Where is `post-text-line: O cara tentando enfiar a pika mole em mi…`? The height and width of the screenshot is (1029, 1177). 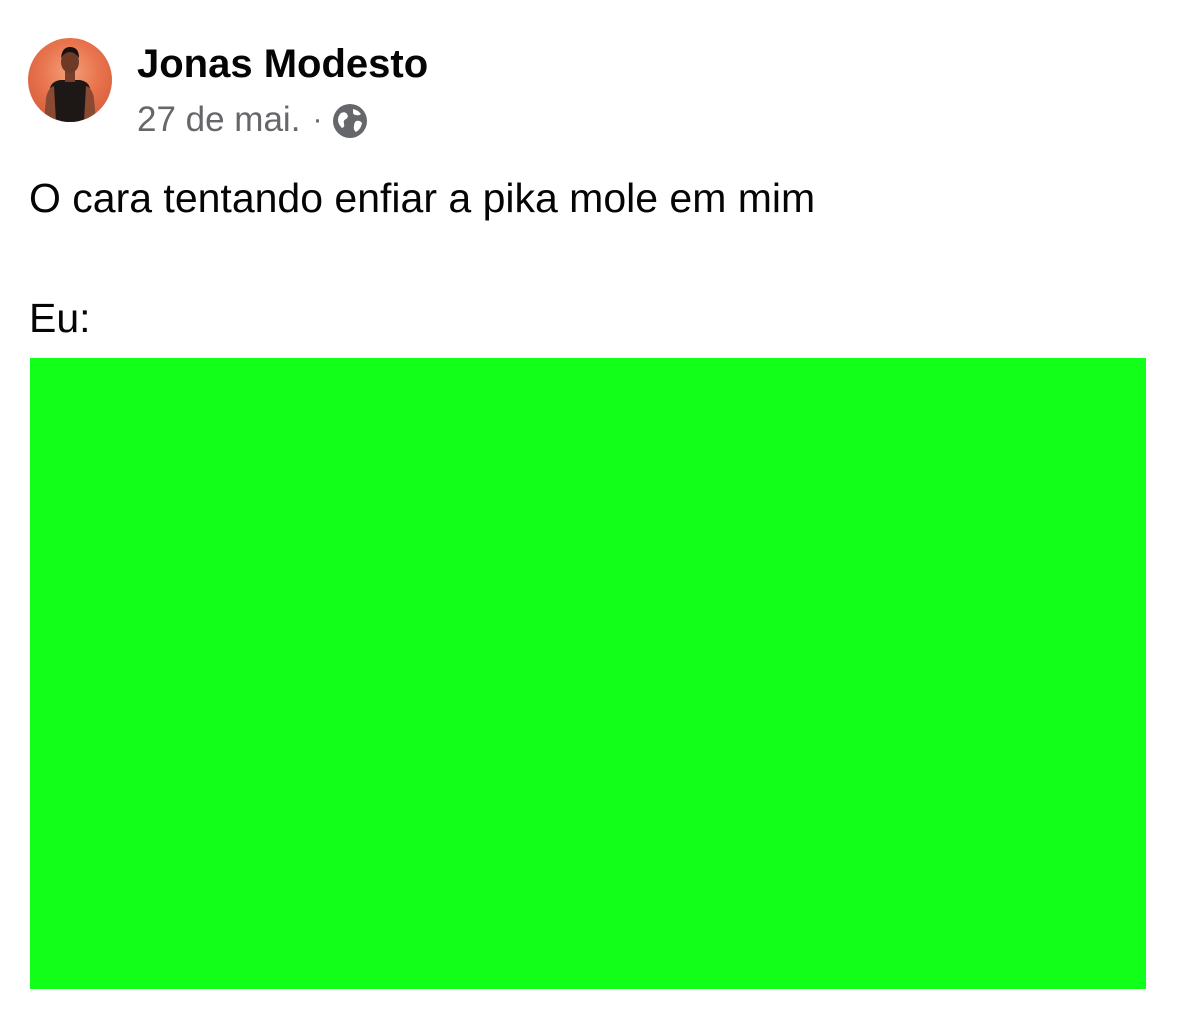
post-text-line: O cara tentando enfiar a pika mole em mi… is located at coordinates (422, 198).